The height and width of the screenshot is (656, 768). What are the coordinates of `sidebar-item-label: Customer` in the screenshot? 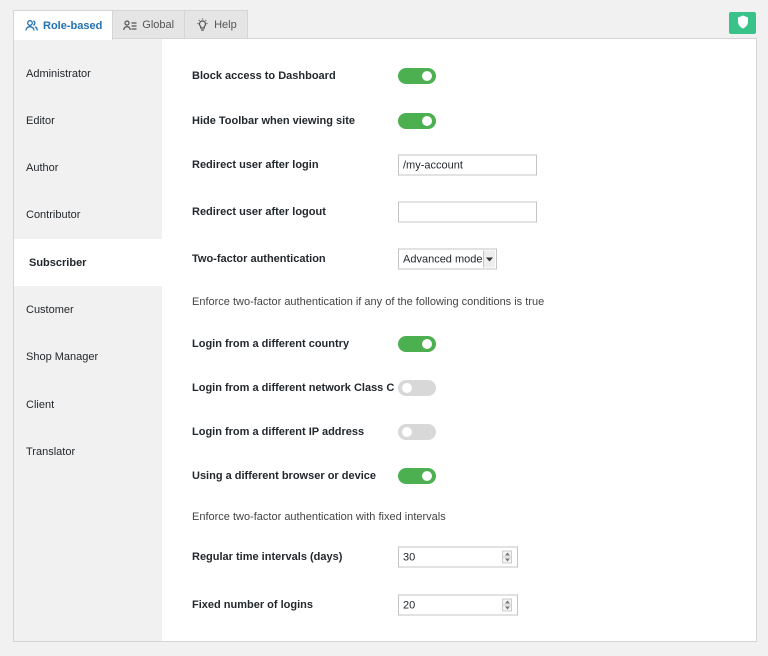 It's located at (50, 309).